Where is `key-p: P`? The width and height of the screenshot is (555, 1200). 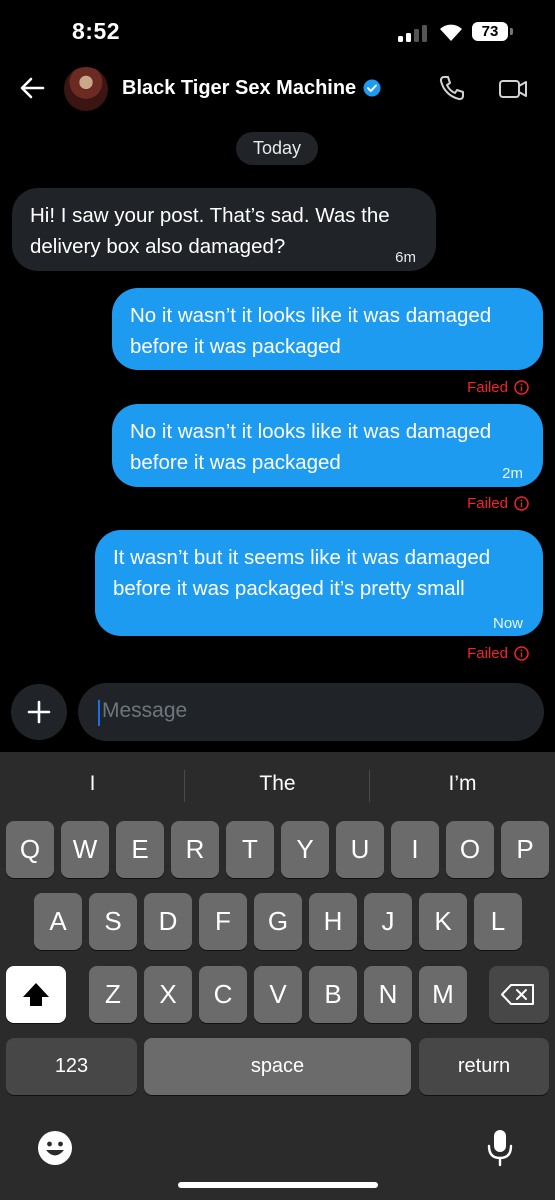
key-p: P is located at coordinates (525, 849).